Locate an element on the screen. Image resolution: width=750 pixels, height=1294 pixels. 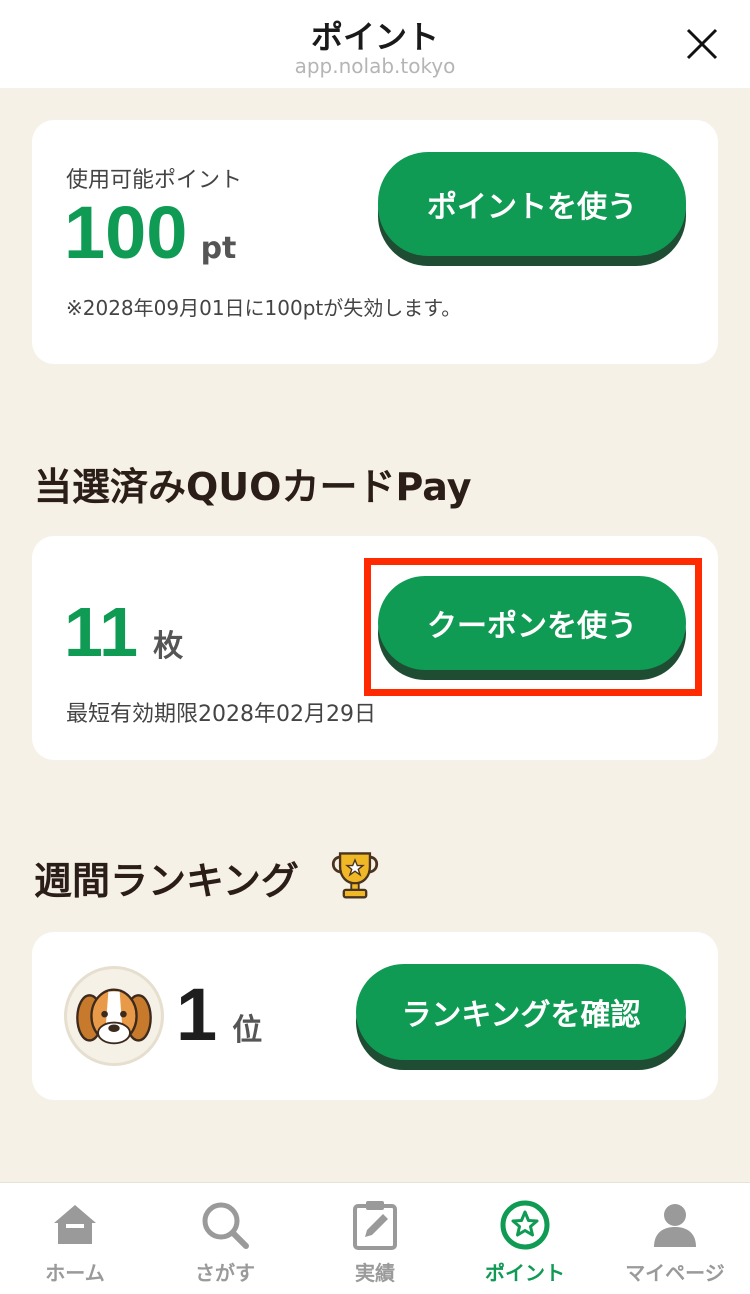
tab-search: さがす is located at coordinates (225, 1238).